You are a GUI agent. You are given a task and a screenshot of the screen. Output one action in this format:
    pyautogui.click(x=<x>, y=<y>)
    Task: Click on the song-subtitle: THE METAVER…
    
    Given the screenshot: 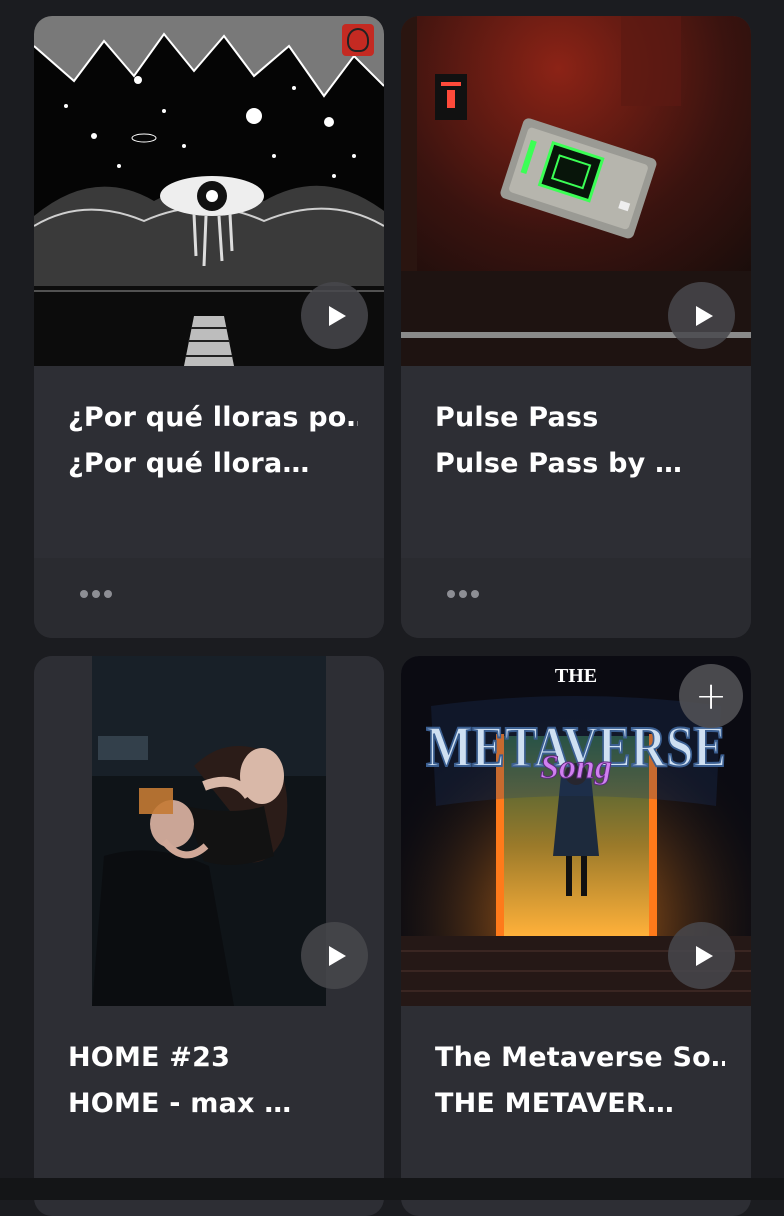 What is the action you would take?
    pyautogui.click(x=555, y=1103)
    